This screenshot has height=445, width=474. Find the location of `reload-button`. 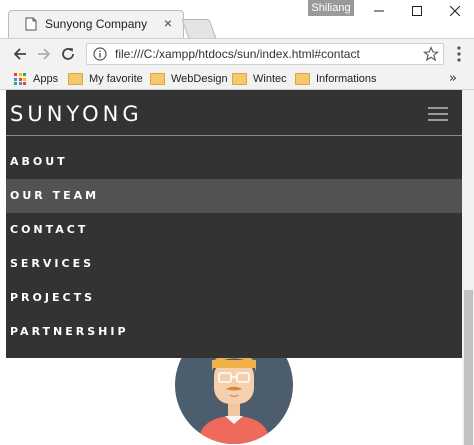

reload-button is located at coordinates (68, 54).